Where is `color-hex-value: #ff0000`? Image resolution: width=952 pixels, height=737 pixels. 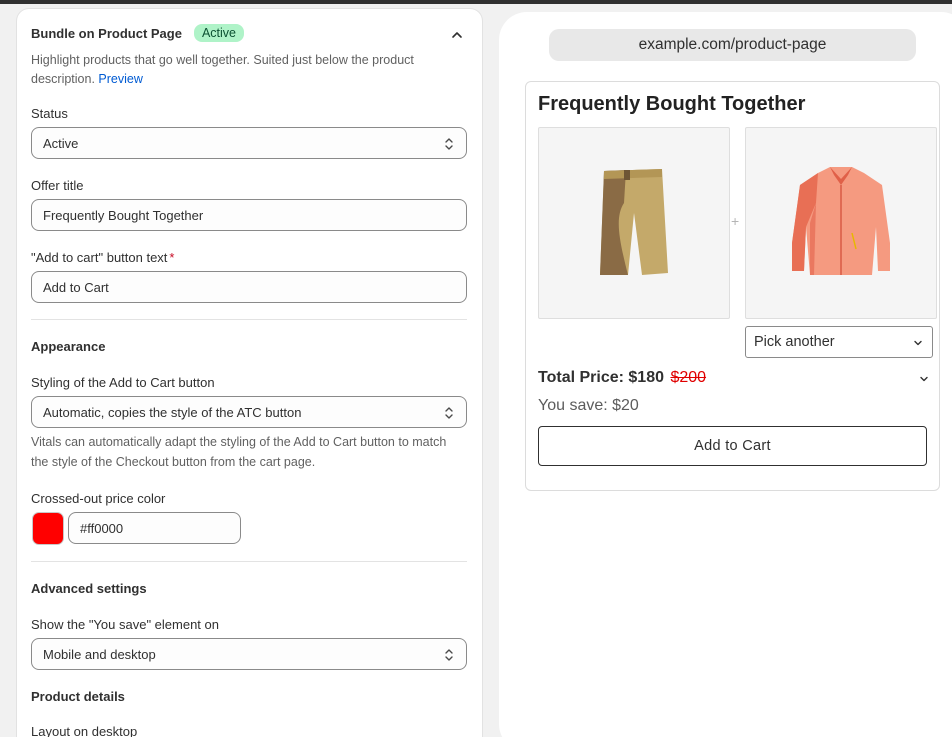 color-hex-value: #ff0000 is located at coordinates (102, 528).